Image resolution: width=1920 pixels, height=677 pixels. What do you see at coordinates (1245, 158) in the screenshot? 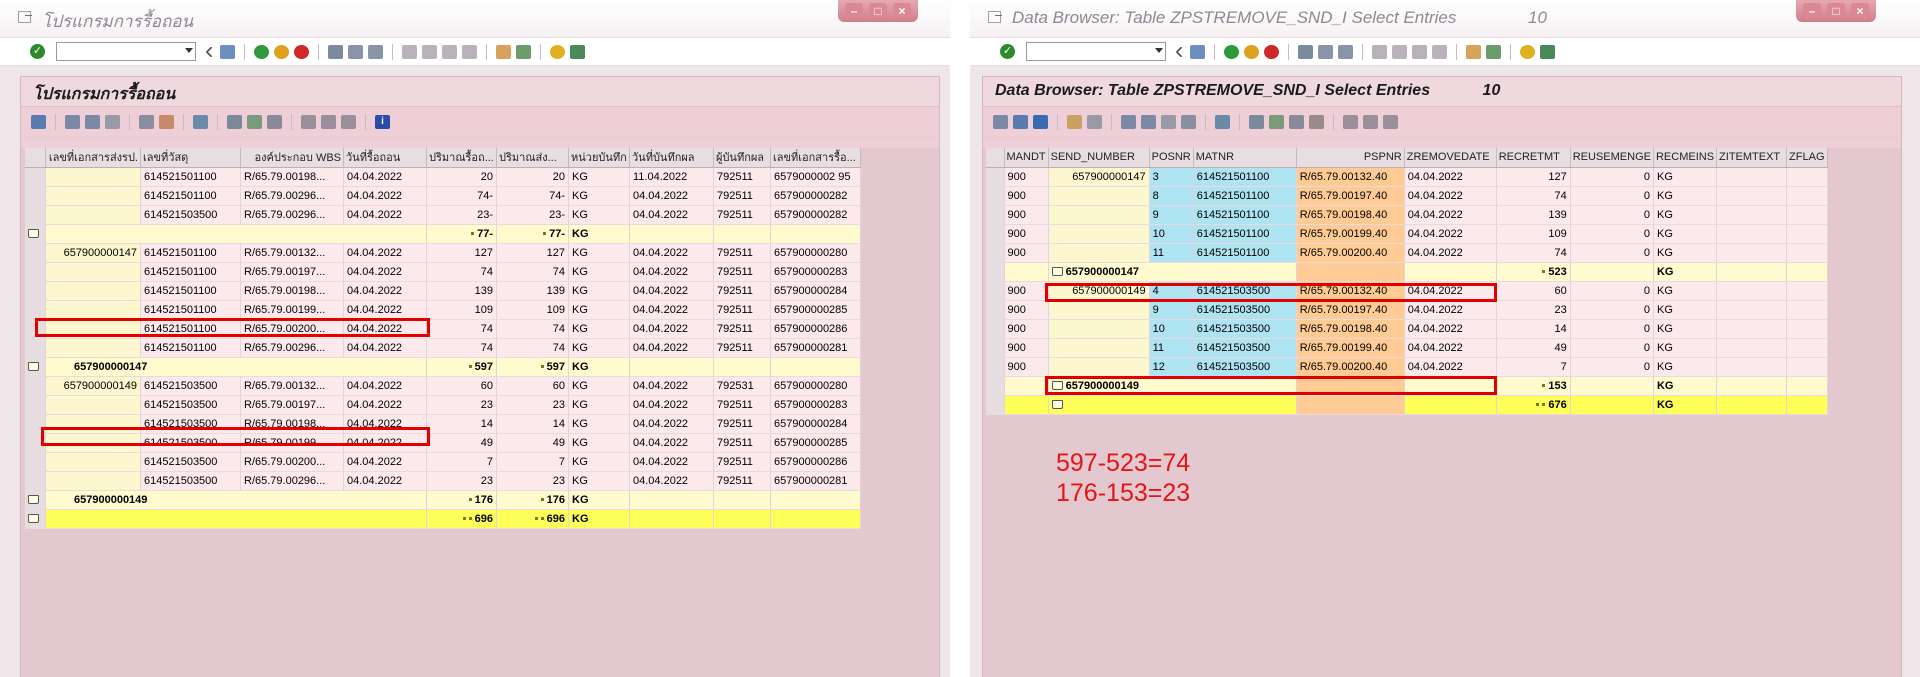
I see `col-header-matnr: MATNR` at bounding box center [1245, 158].